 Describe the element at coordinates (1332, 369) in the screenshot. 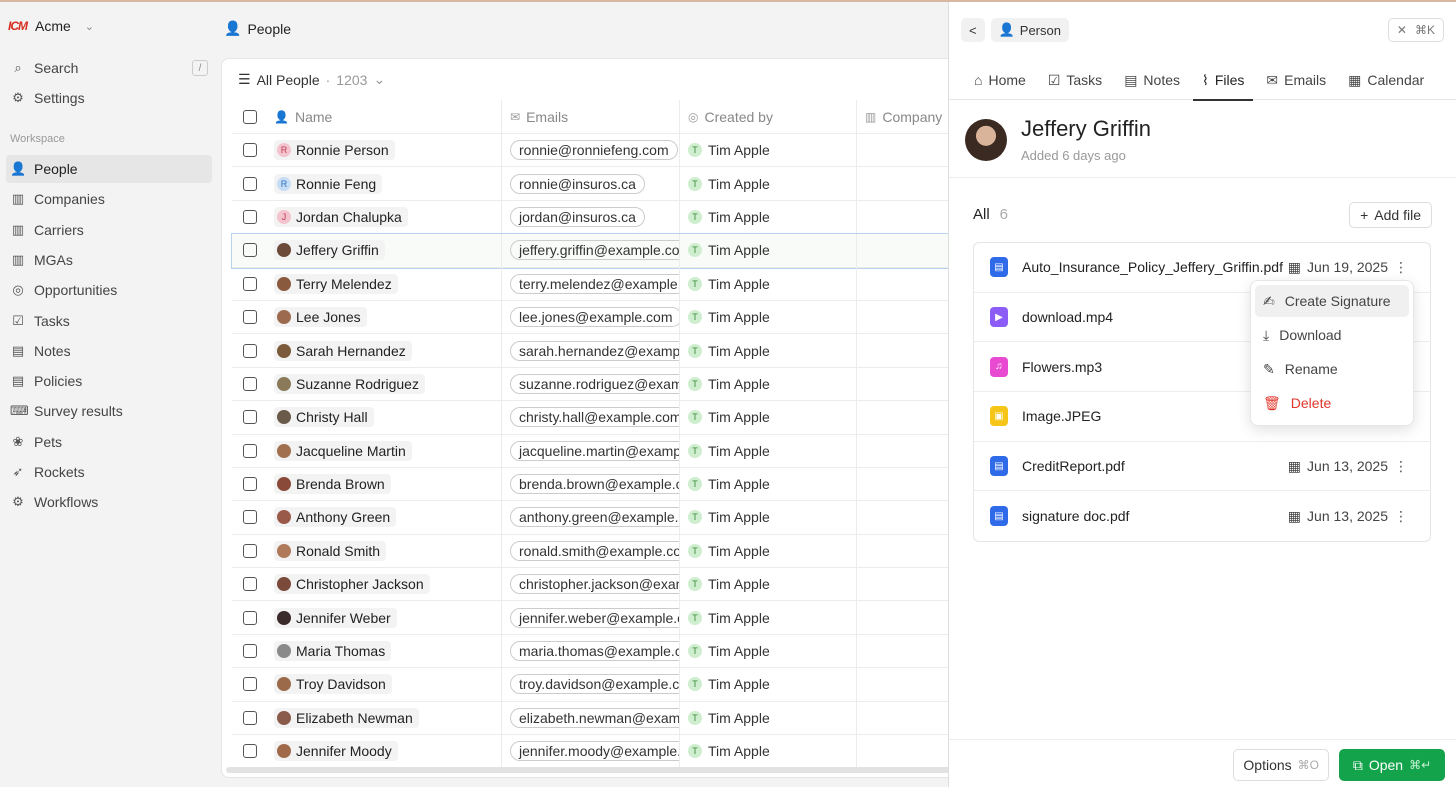

I see `menu-item-rename: ✎ Rename` at that location.